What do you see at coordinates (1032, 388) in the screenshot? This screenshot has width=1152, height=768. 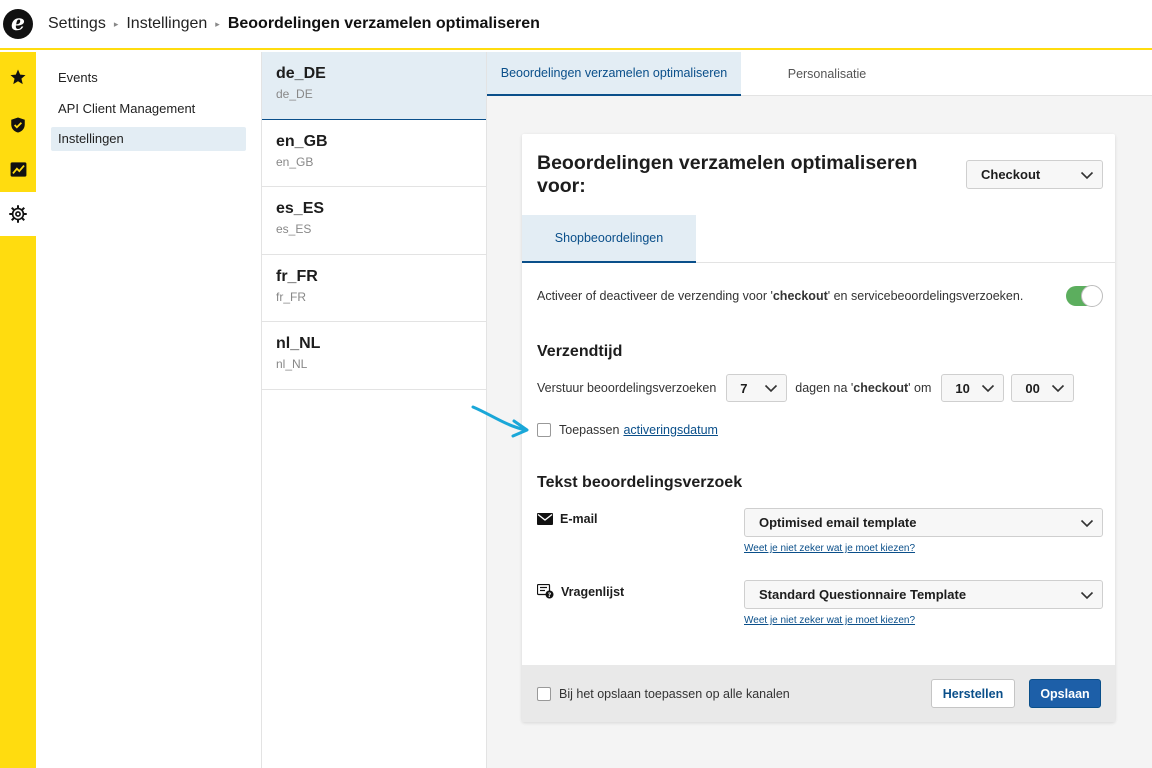 I see `minute-select-value: 00` at bounding box center [1032, 388].